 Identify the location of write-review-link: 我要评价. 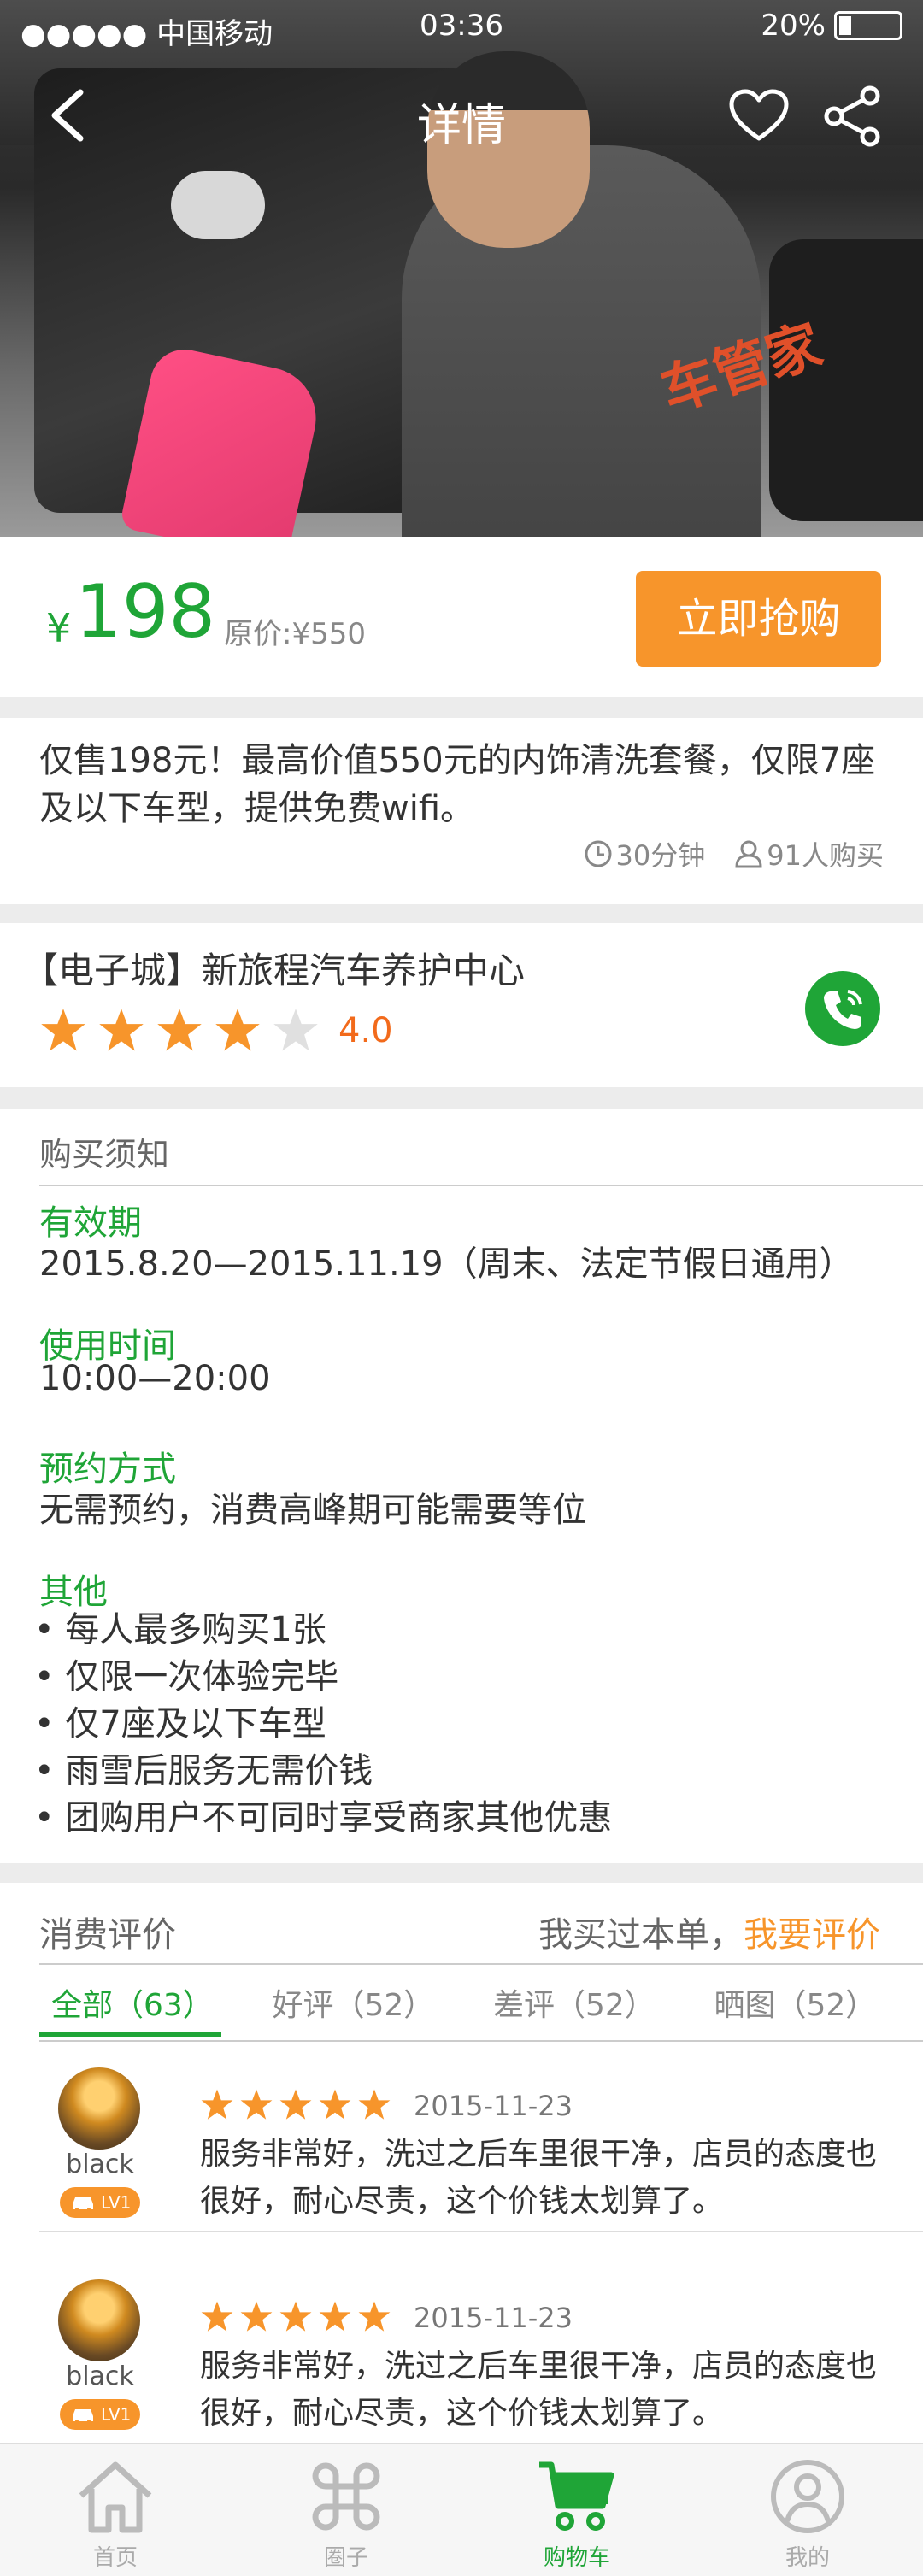
(812, 1935).